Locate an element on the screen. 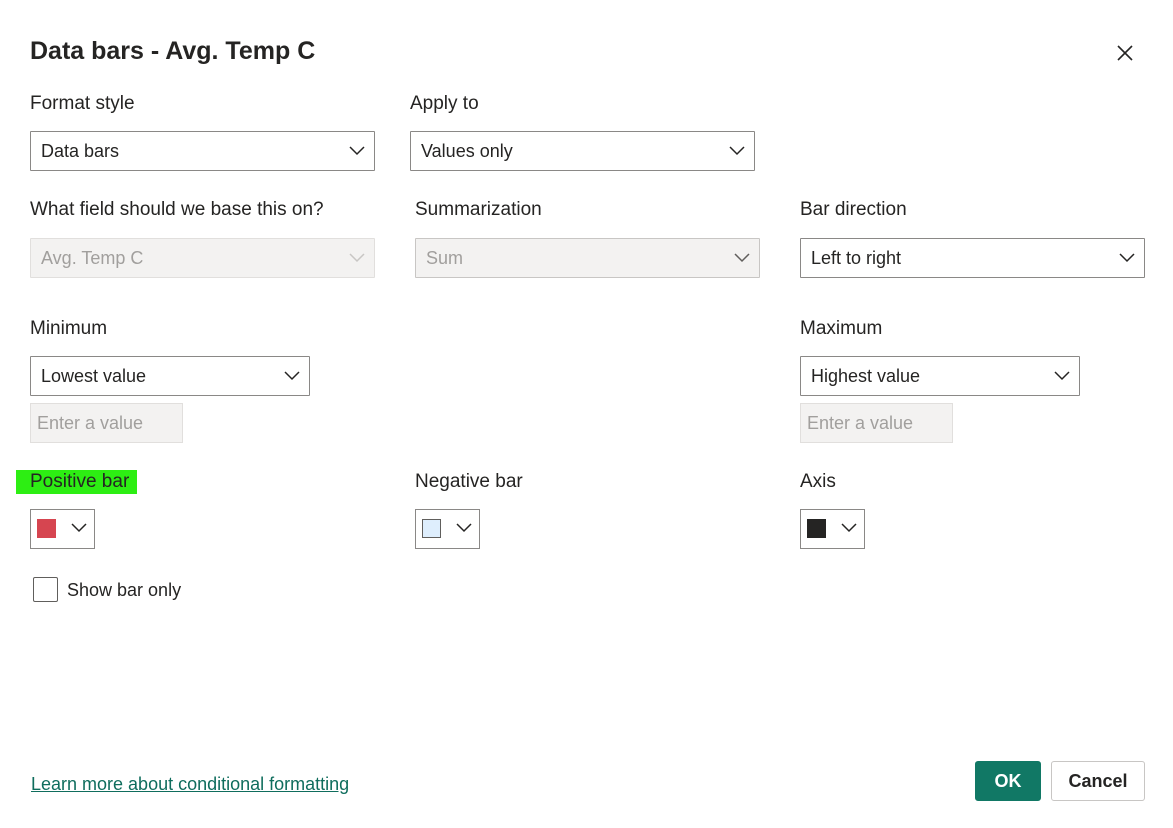  positive-bar-swatch is located at coordinates (46, 528).